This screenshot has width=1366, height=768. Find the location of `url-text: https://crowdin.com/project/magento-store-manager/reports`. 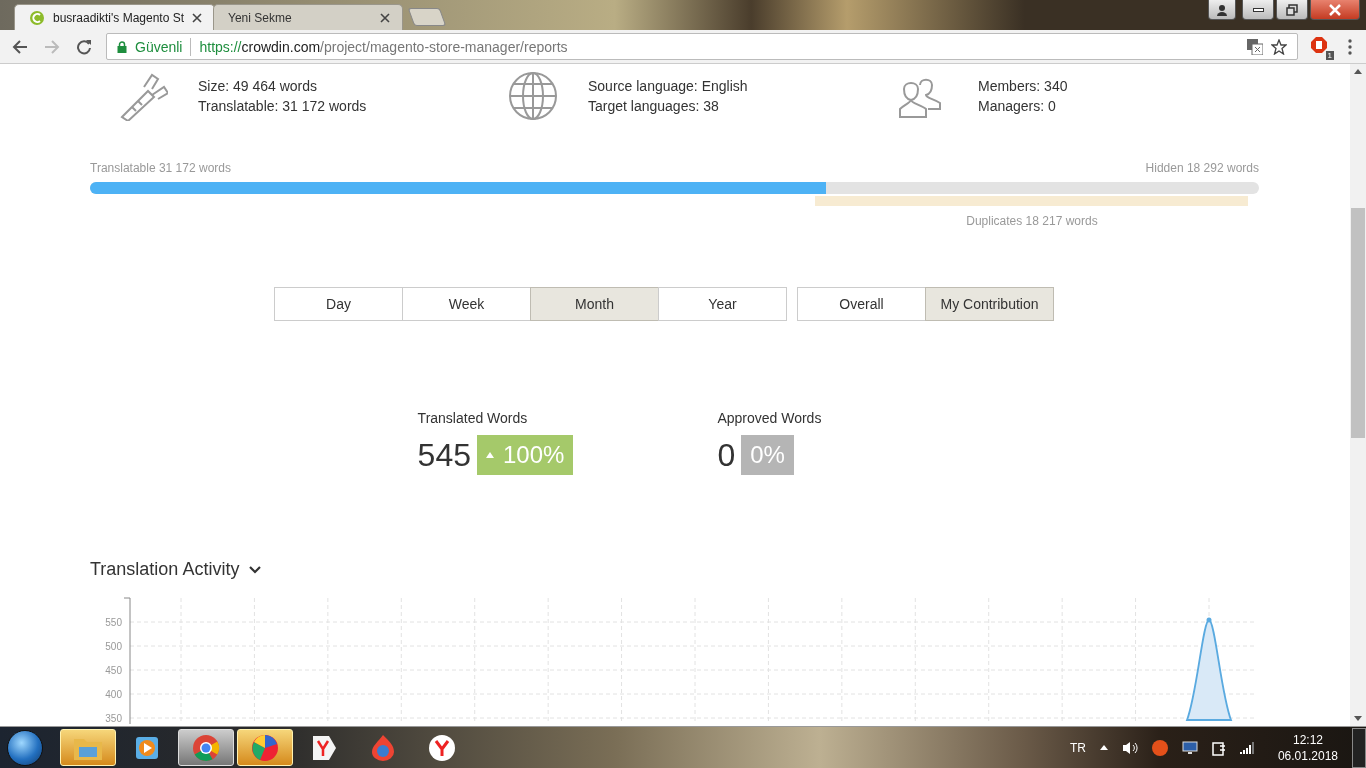

url-text: https://crowdin.com/project/magento-store-manager/reports is located at coordinates (383, 46).